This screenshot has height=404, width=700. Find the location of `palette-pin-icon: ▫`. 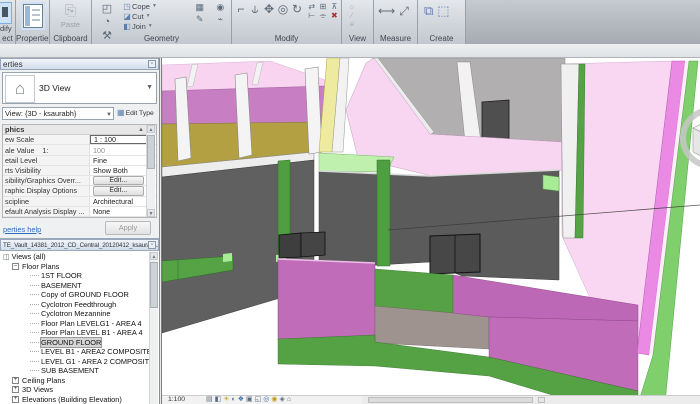

palette-pin-icon: ▫ is located at coordinates (152, 64).